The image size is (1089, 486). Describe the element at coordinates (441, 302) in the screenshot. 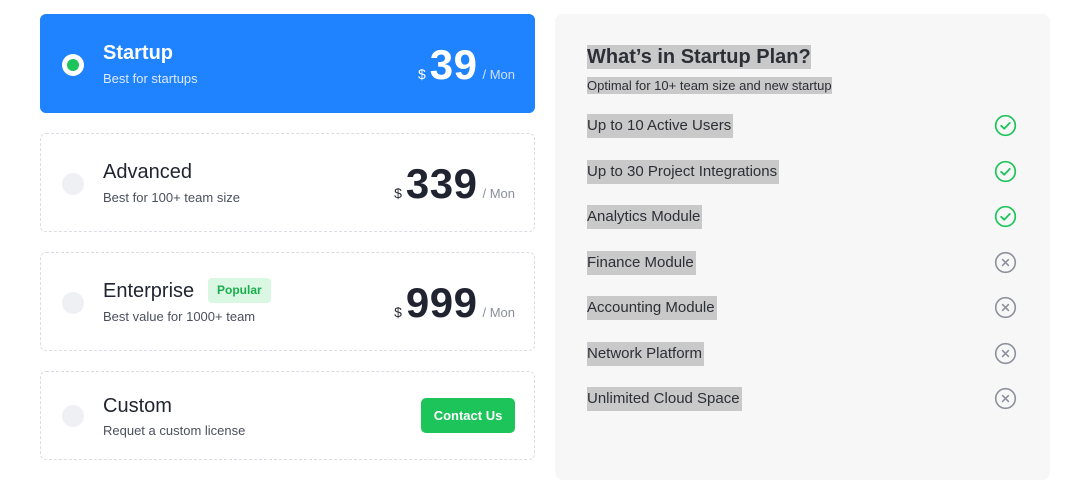

I see `price-amount: 999` at that location.